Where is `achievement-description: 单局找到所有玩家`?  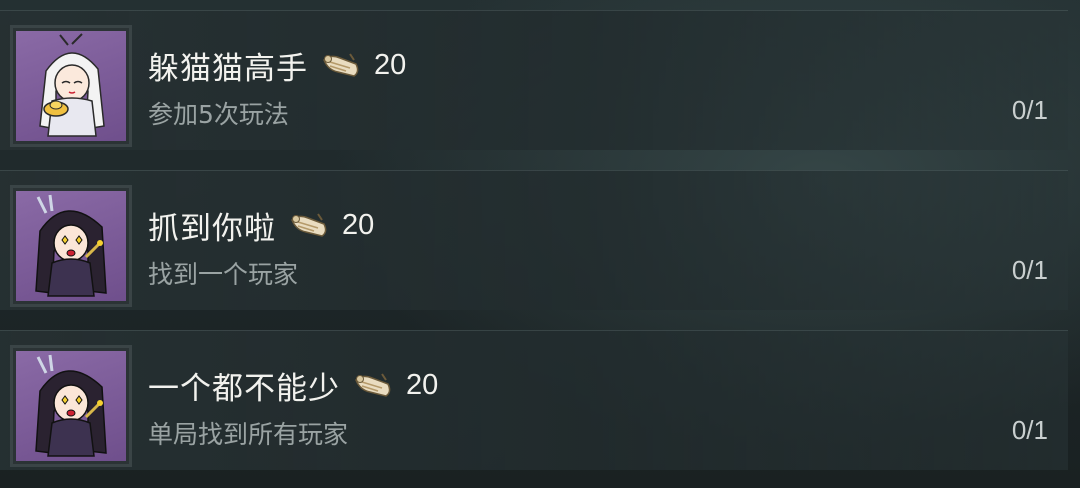
achievement-description: 单局找到所有玩家 is located at coordinates (248, 434).